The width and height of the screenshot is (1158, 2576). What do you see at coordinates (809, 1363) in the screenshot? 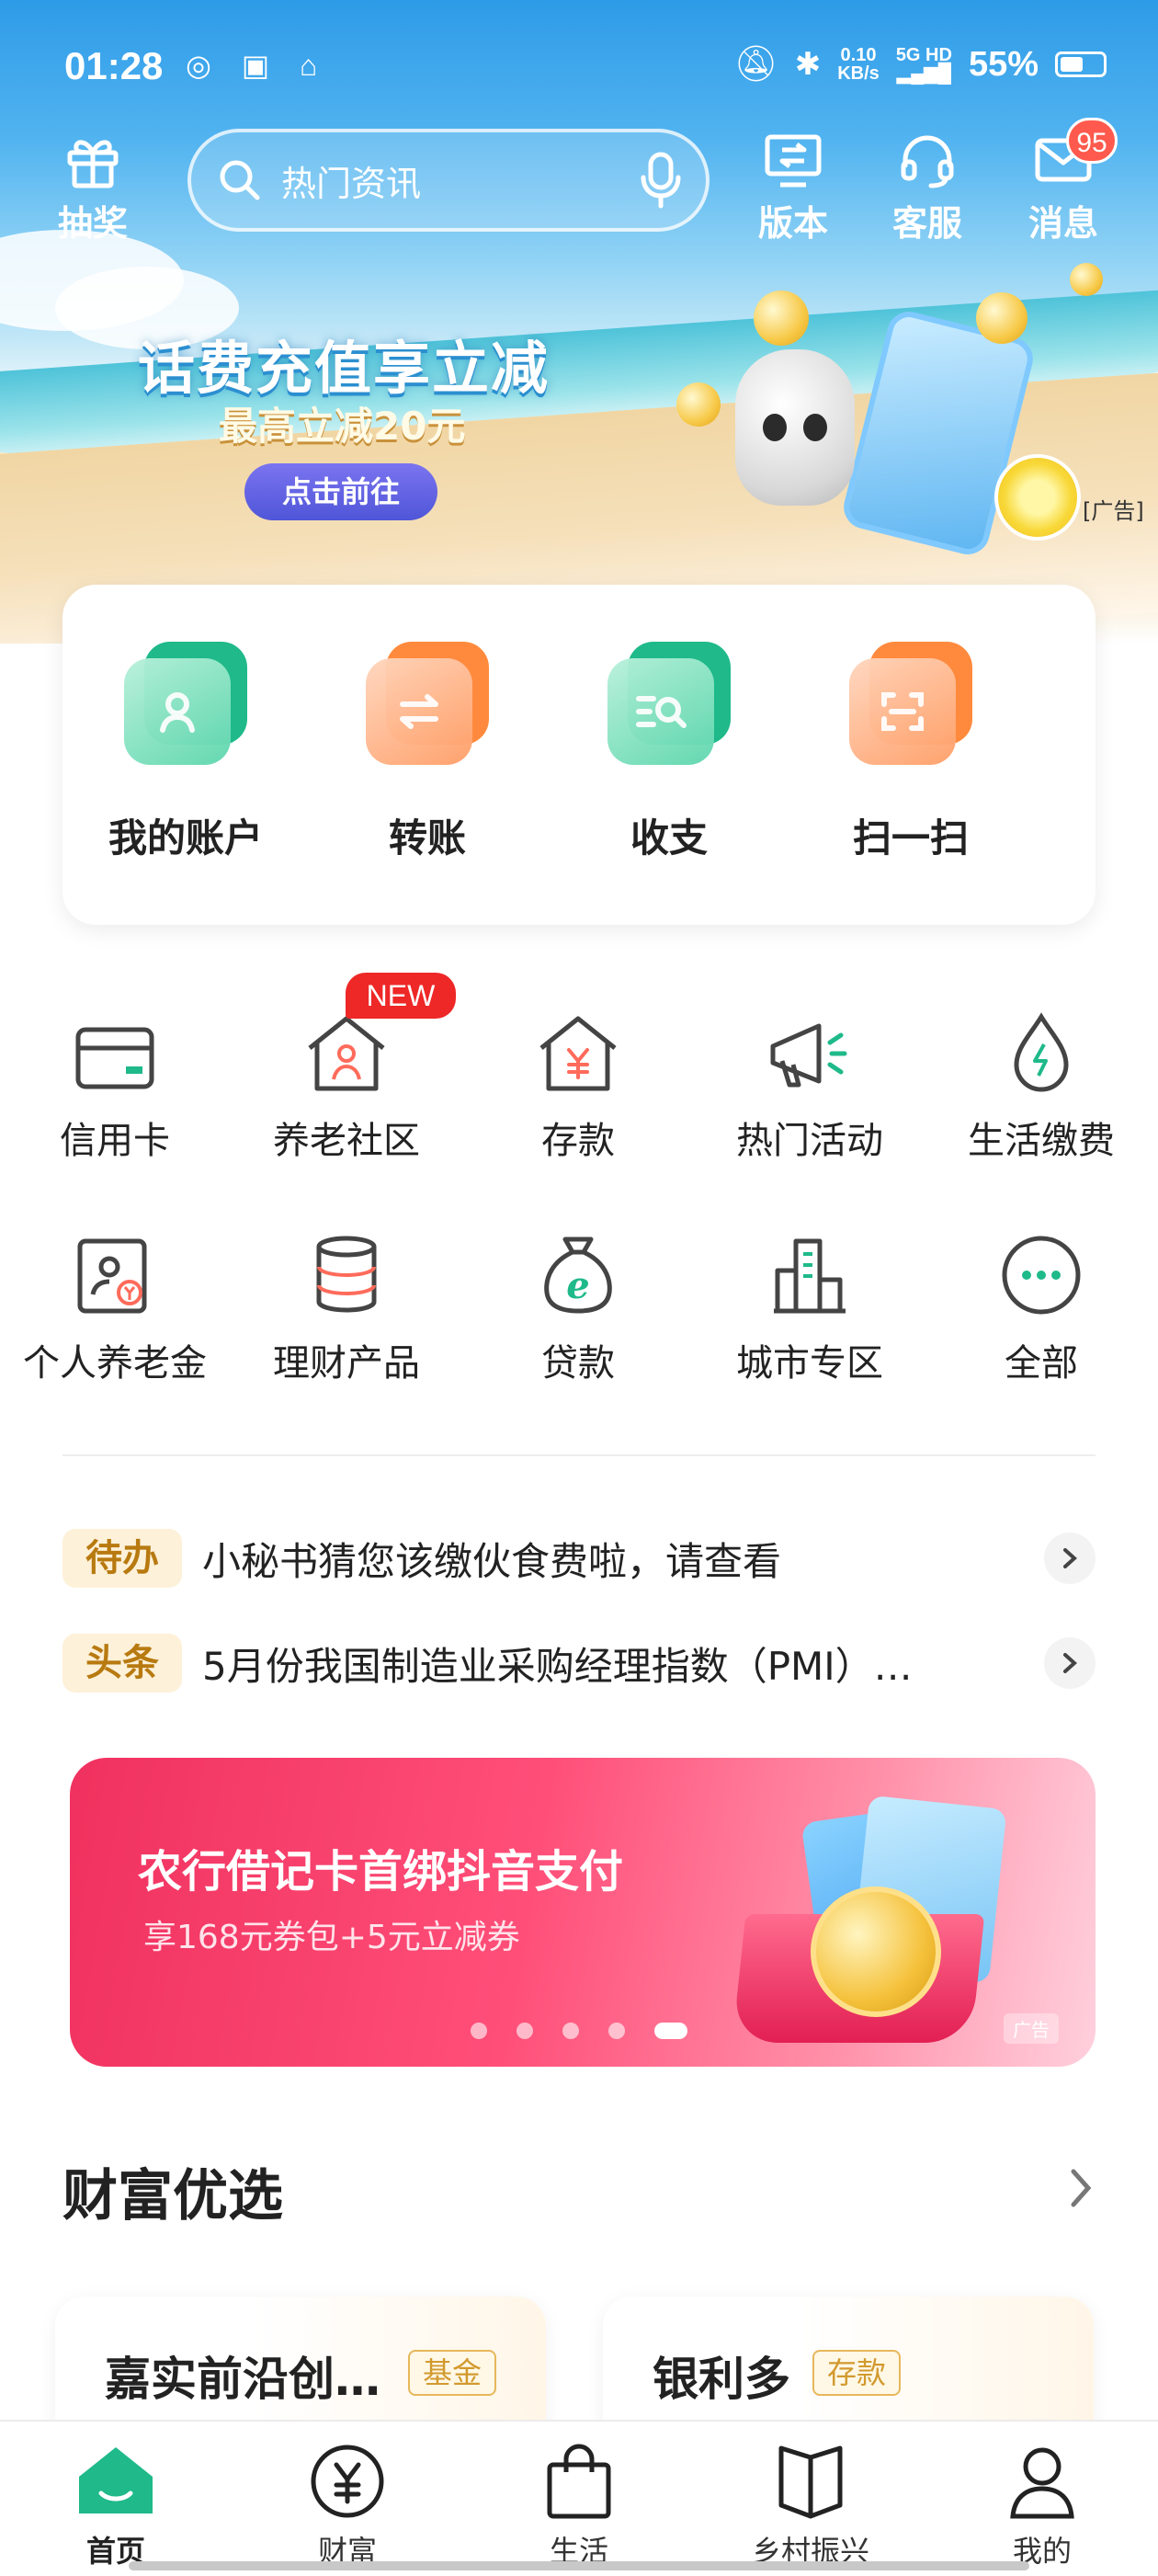
I see `service-label: 城市专区` at bounding box center [809, 1363].